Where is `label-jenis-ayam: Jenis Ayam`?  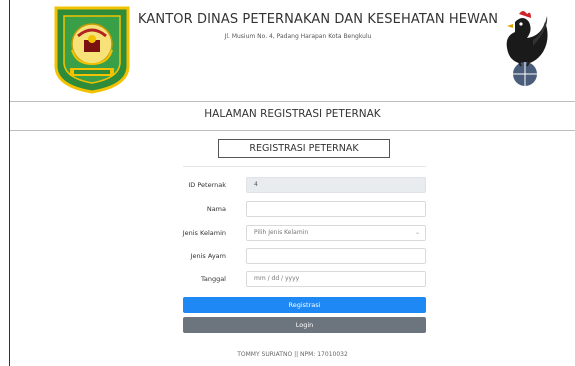 label-jenis-ayam: Jenis Ayam is located at coordinates (208, 256).